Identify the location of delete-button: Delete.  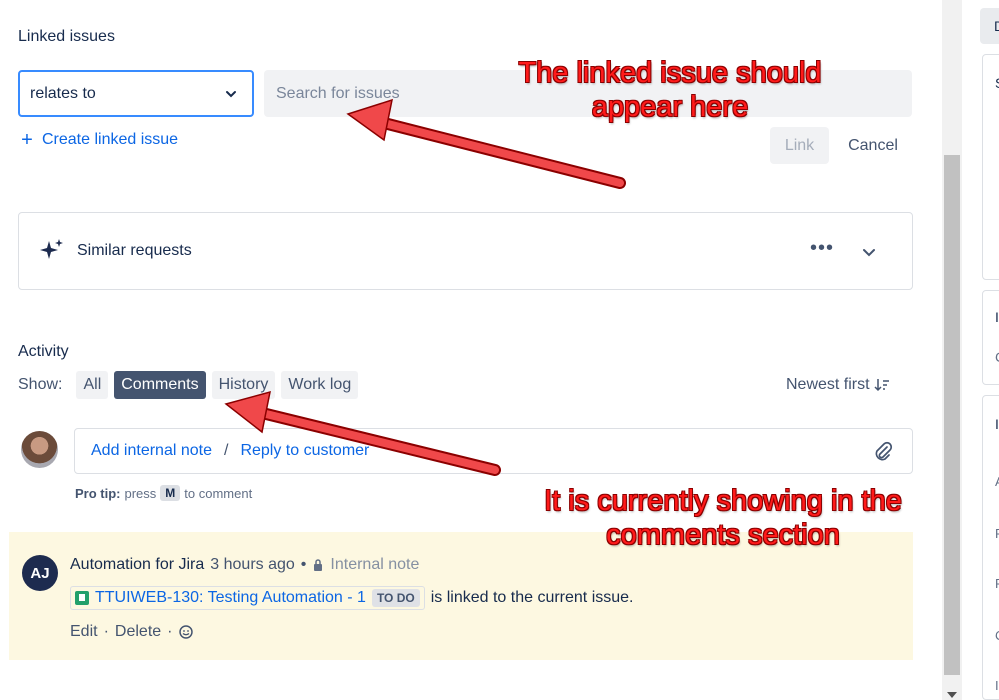
(138, 632).